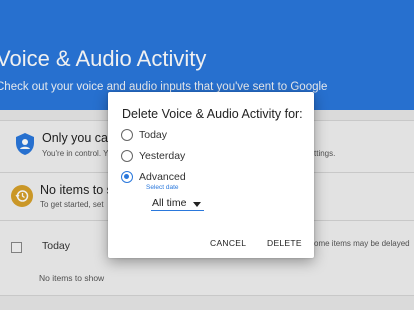 The height and width of the screenshot is (310, 414). I want to click on date-range-select: All time, so click(177, 203).